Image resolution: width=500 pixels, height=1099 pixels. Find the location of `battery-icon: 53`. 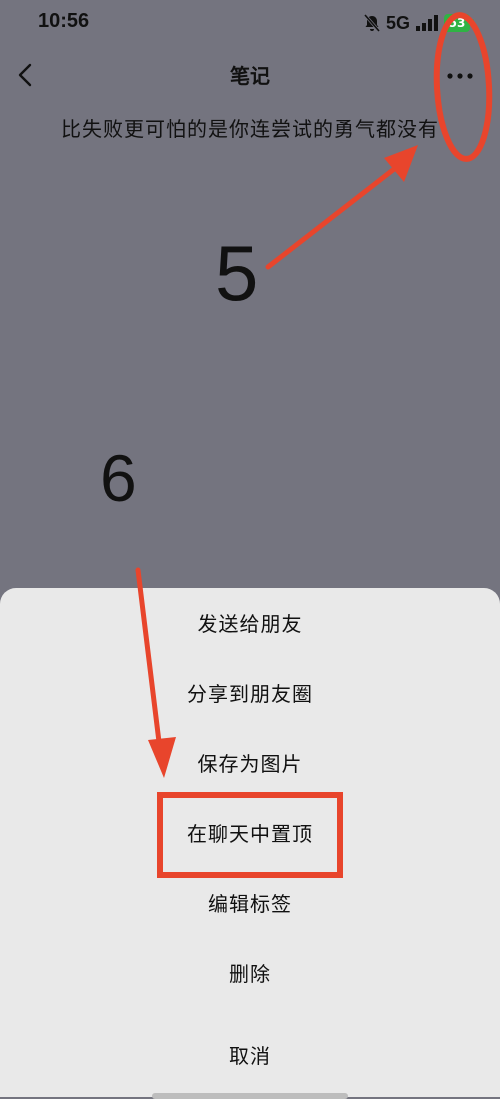

battery-icon: 53 is located at coordinates (459, 23).